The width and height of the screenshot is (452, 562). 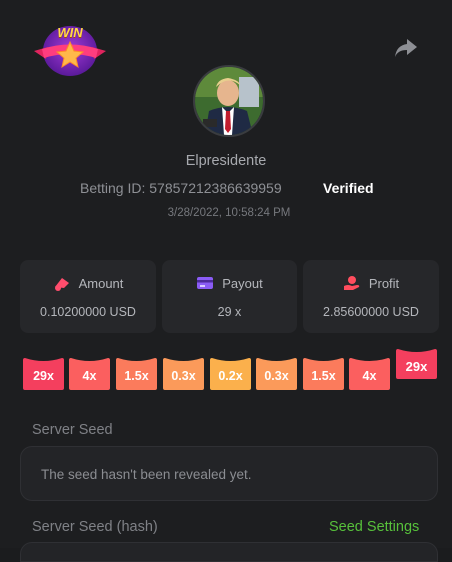 What do you see at coordinates (384, 283) in the screenshot?
I see `stat-profit-label: Profit` at bounding box center [384, 283].